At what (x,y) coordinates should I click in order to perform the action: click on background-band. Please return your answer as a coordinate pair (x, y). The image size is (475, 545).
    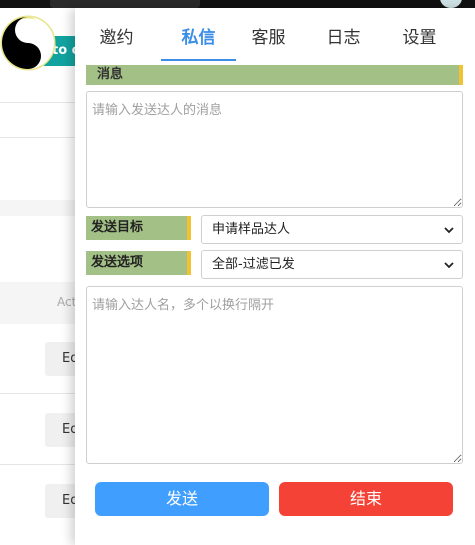
    Looking at the image, I should click on (40, 208).